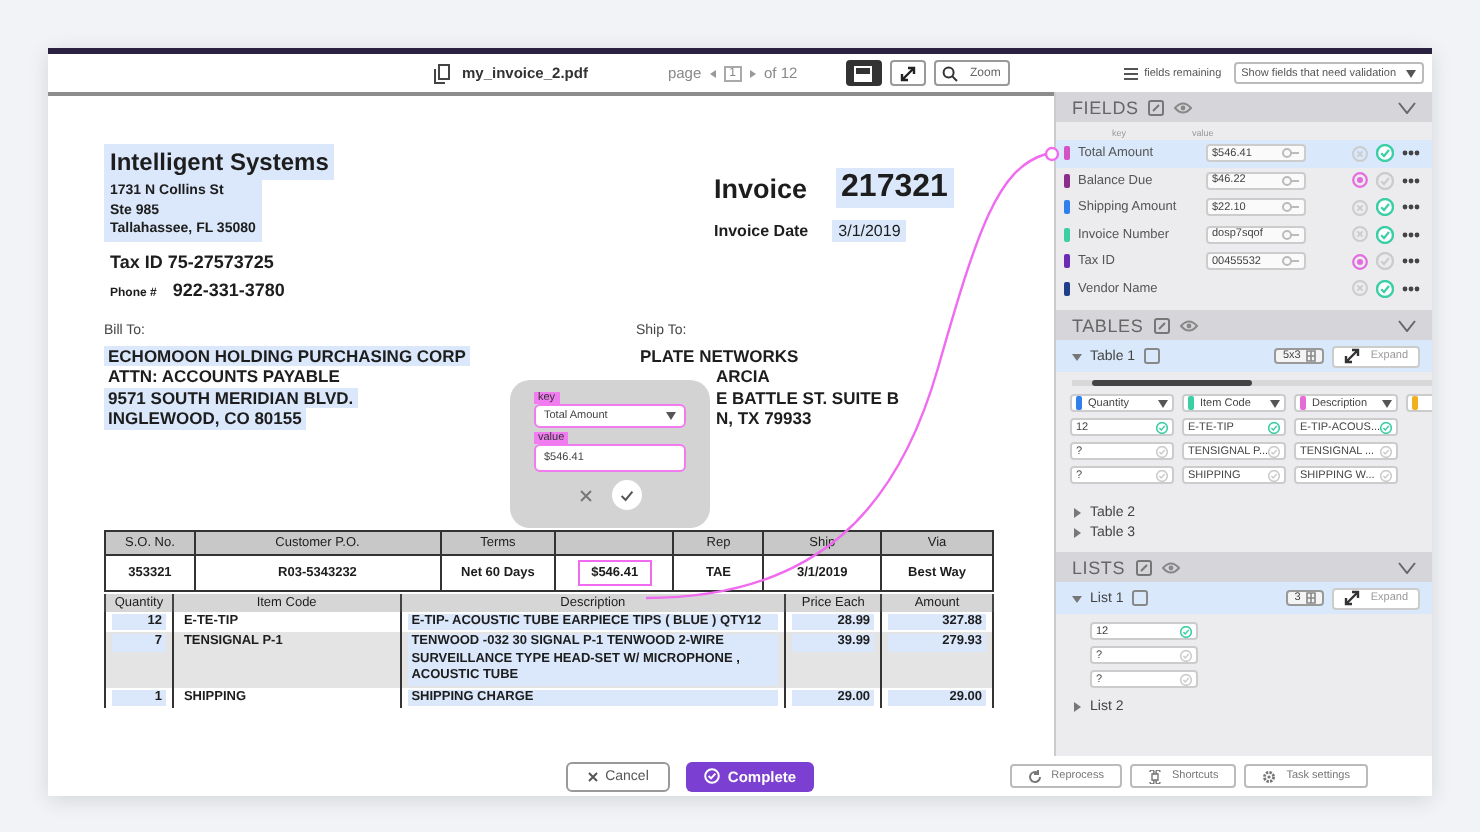  Describe the element at coordinates (1269, 776) in the screenshot. I see `gear-icon` at that location.